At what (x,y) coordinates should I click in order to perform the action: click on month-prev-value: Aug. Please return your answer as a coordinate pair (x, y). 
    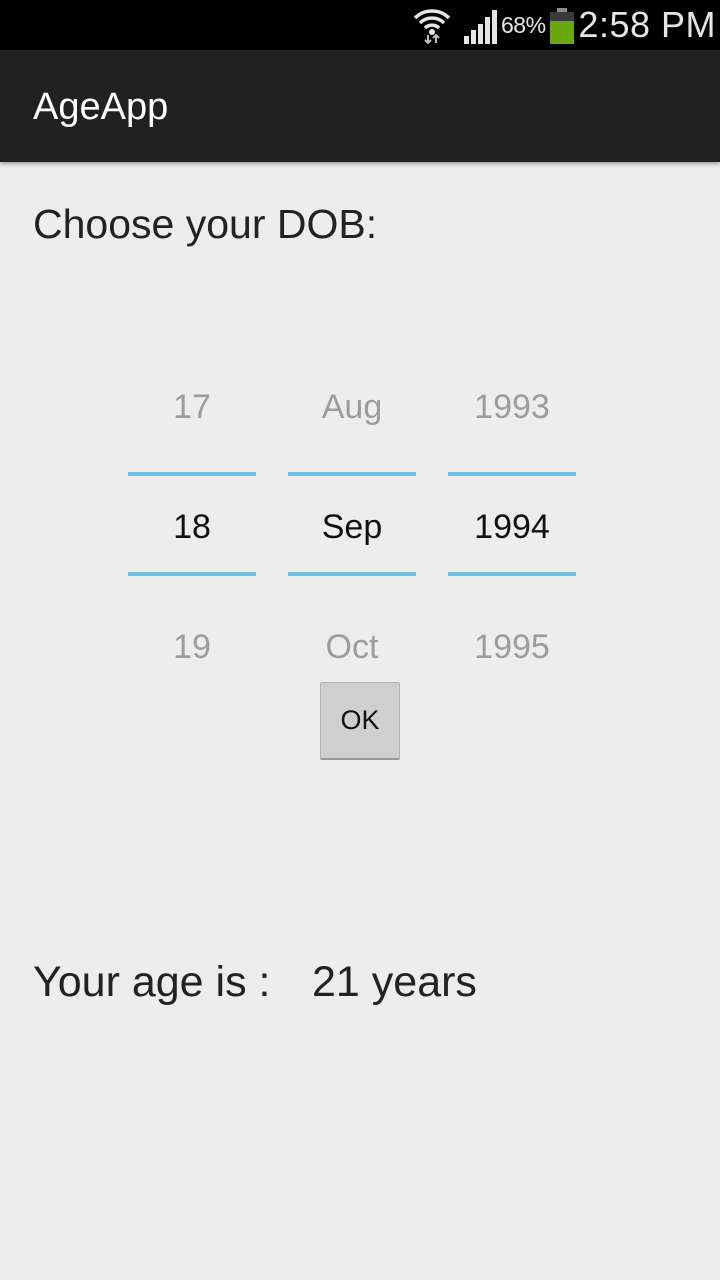
    Looking at the image, I should click on (352, 407).